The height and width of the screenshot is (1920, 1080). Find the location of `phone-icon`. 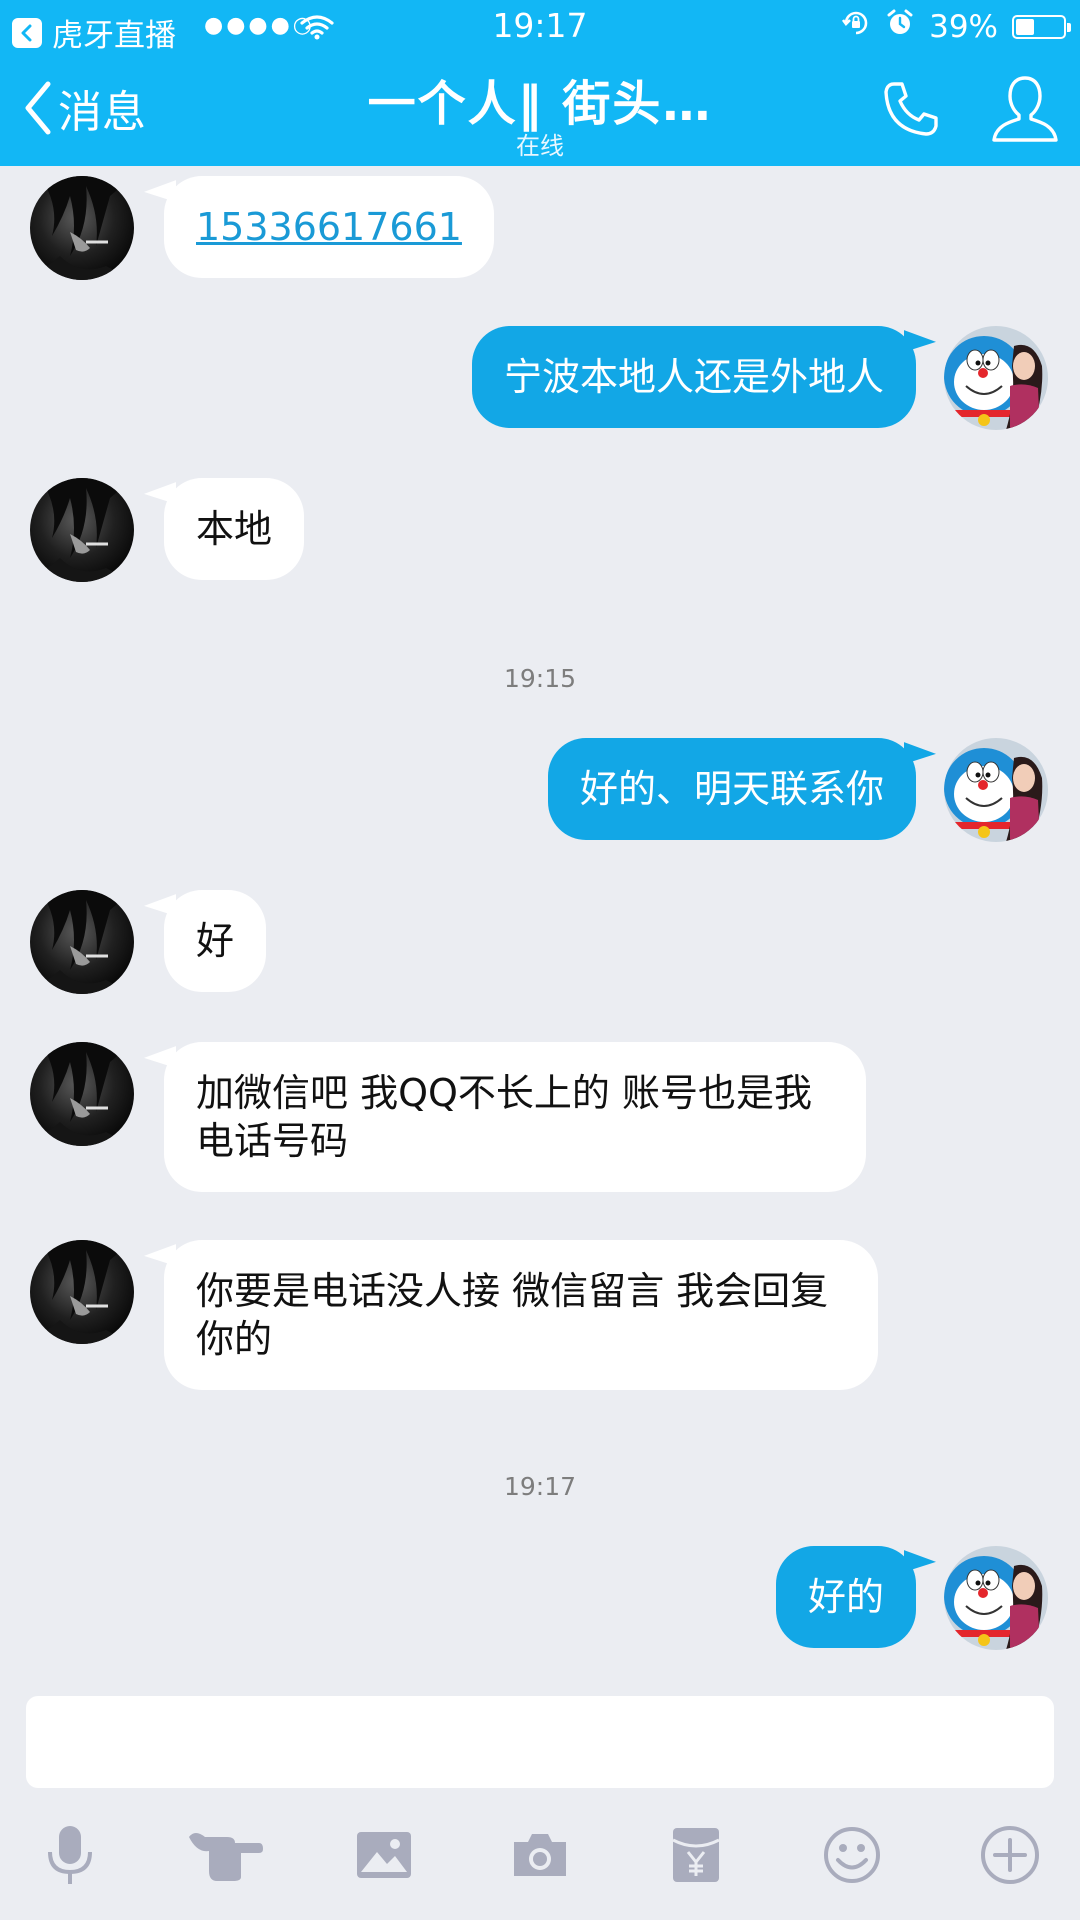

phone-icon is located at coordinates (911, 109).